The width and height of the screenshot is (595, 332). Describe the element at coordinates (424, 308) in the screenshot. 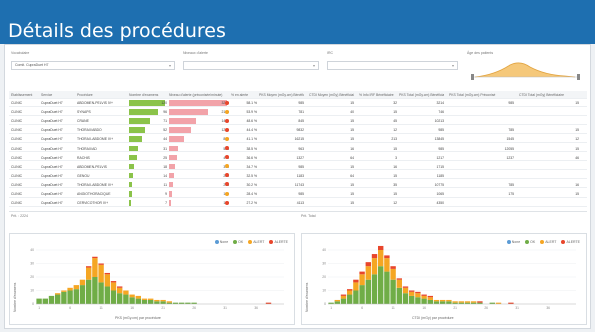

I see `x-tick-label: 16` at that location.